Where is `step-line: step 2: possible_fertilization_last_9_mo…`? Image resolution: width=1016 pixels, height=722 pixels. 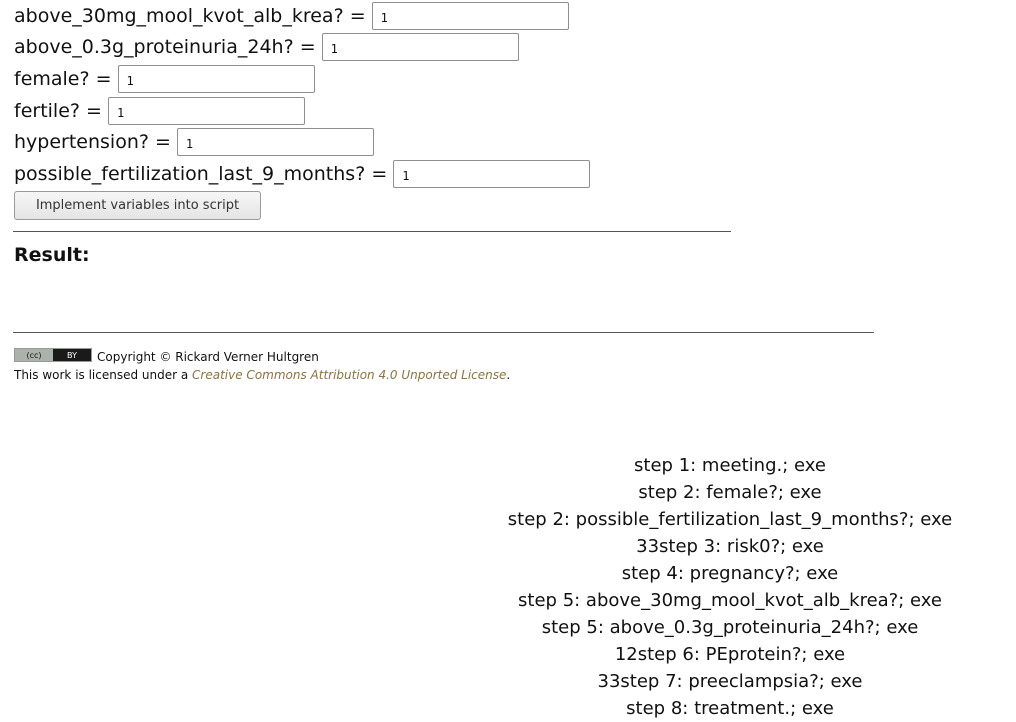
step-line: step 2: possible_fertilization_last_9_mo… is located at coordinates (730, 519).